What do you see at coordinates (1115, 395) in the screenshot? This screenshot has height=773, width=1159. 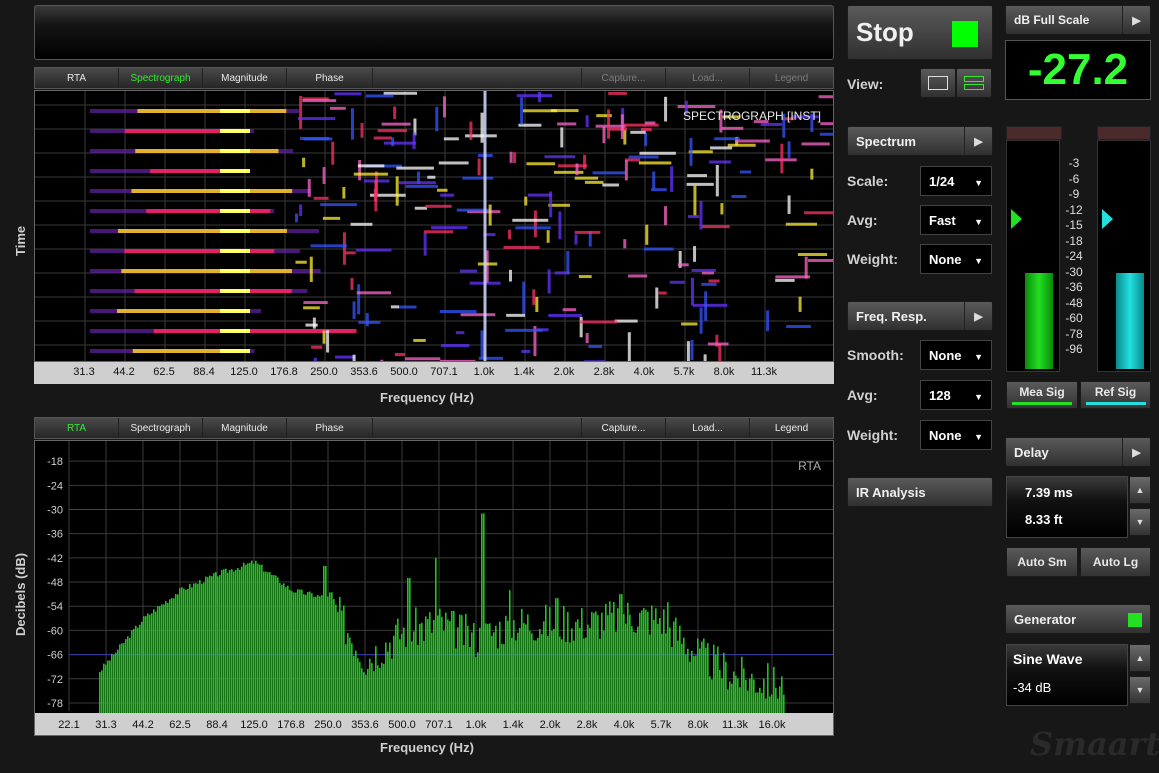 I see `ref-sig-button: Ref Sig` at bounding box center [1115, 395].